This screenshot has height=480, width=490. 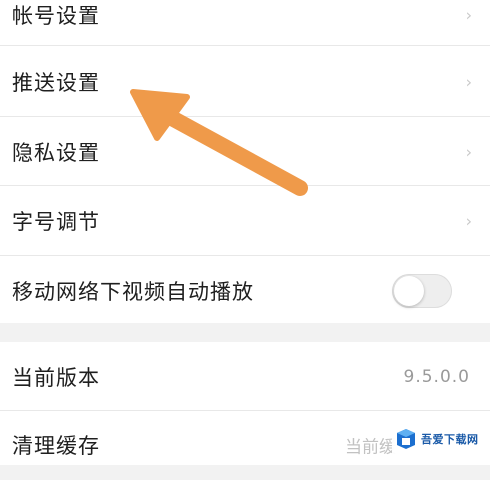 What do you see at coordinates (56, 446) in the screenshot?
I see `settings-item-label: 清理缓存` at bounding box center [56, 446].